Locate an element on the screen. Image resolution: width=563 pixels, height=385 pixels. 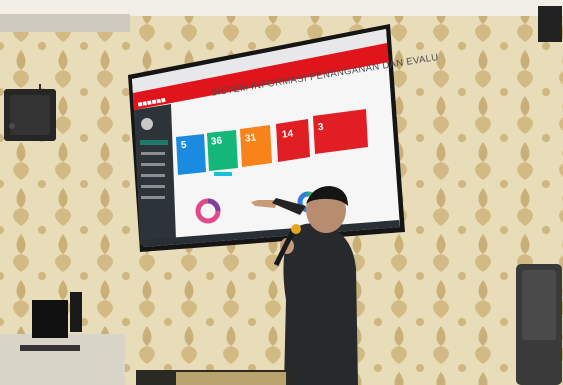
stat-card-value: 36 is located at coordinates (216, 141).